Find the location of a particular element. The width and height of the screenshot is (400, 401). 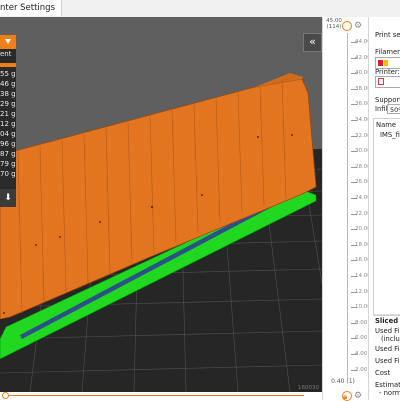

legend-row: 55 g is located at coordinates (8, 74).